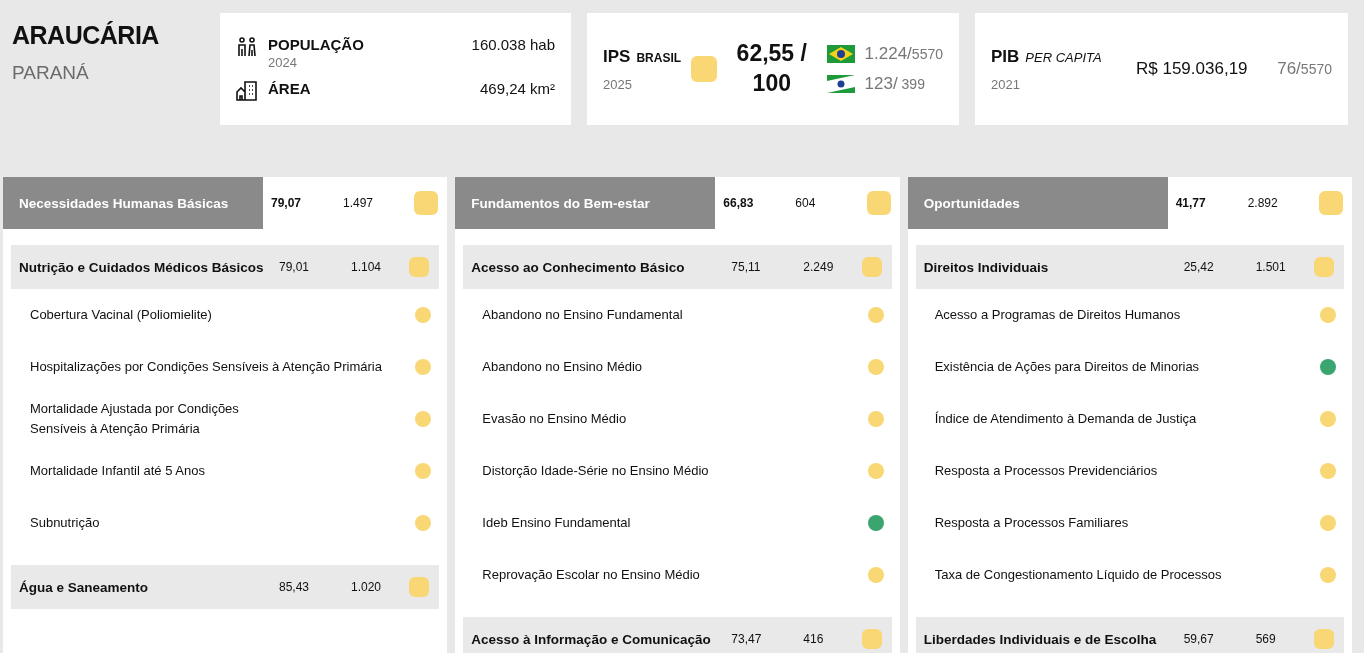 The width and height of the screenshot is (1364, 653). Describe the element at coordinates (1304, 69) in the screenshot. I see `pib-rank: 76/5570` at that location.